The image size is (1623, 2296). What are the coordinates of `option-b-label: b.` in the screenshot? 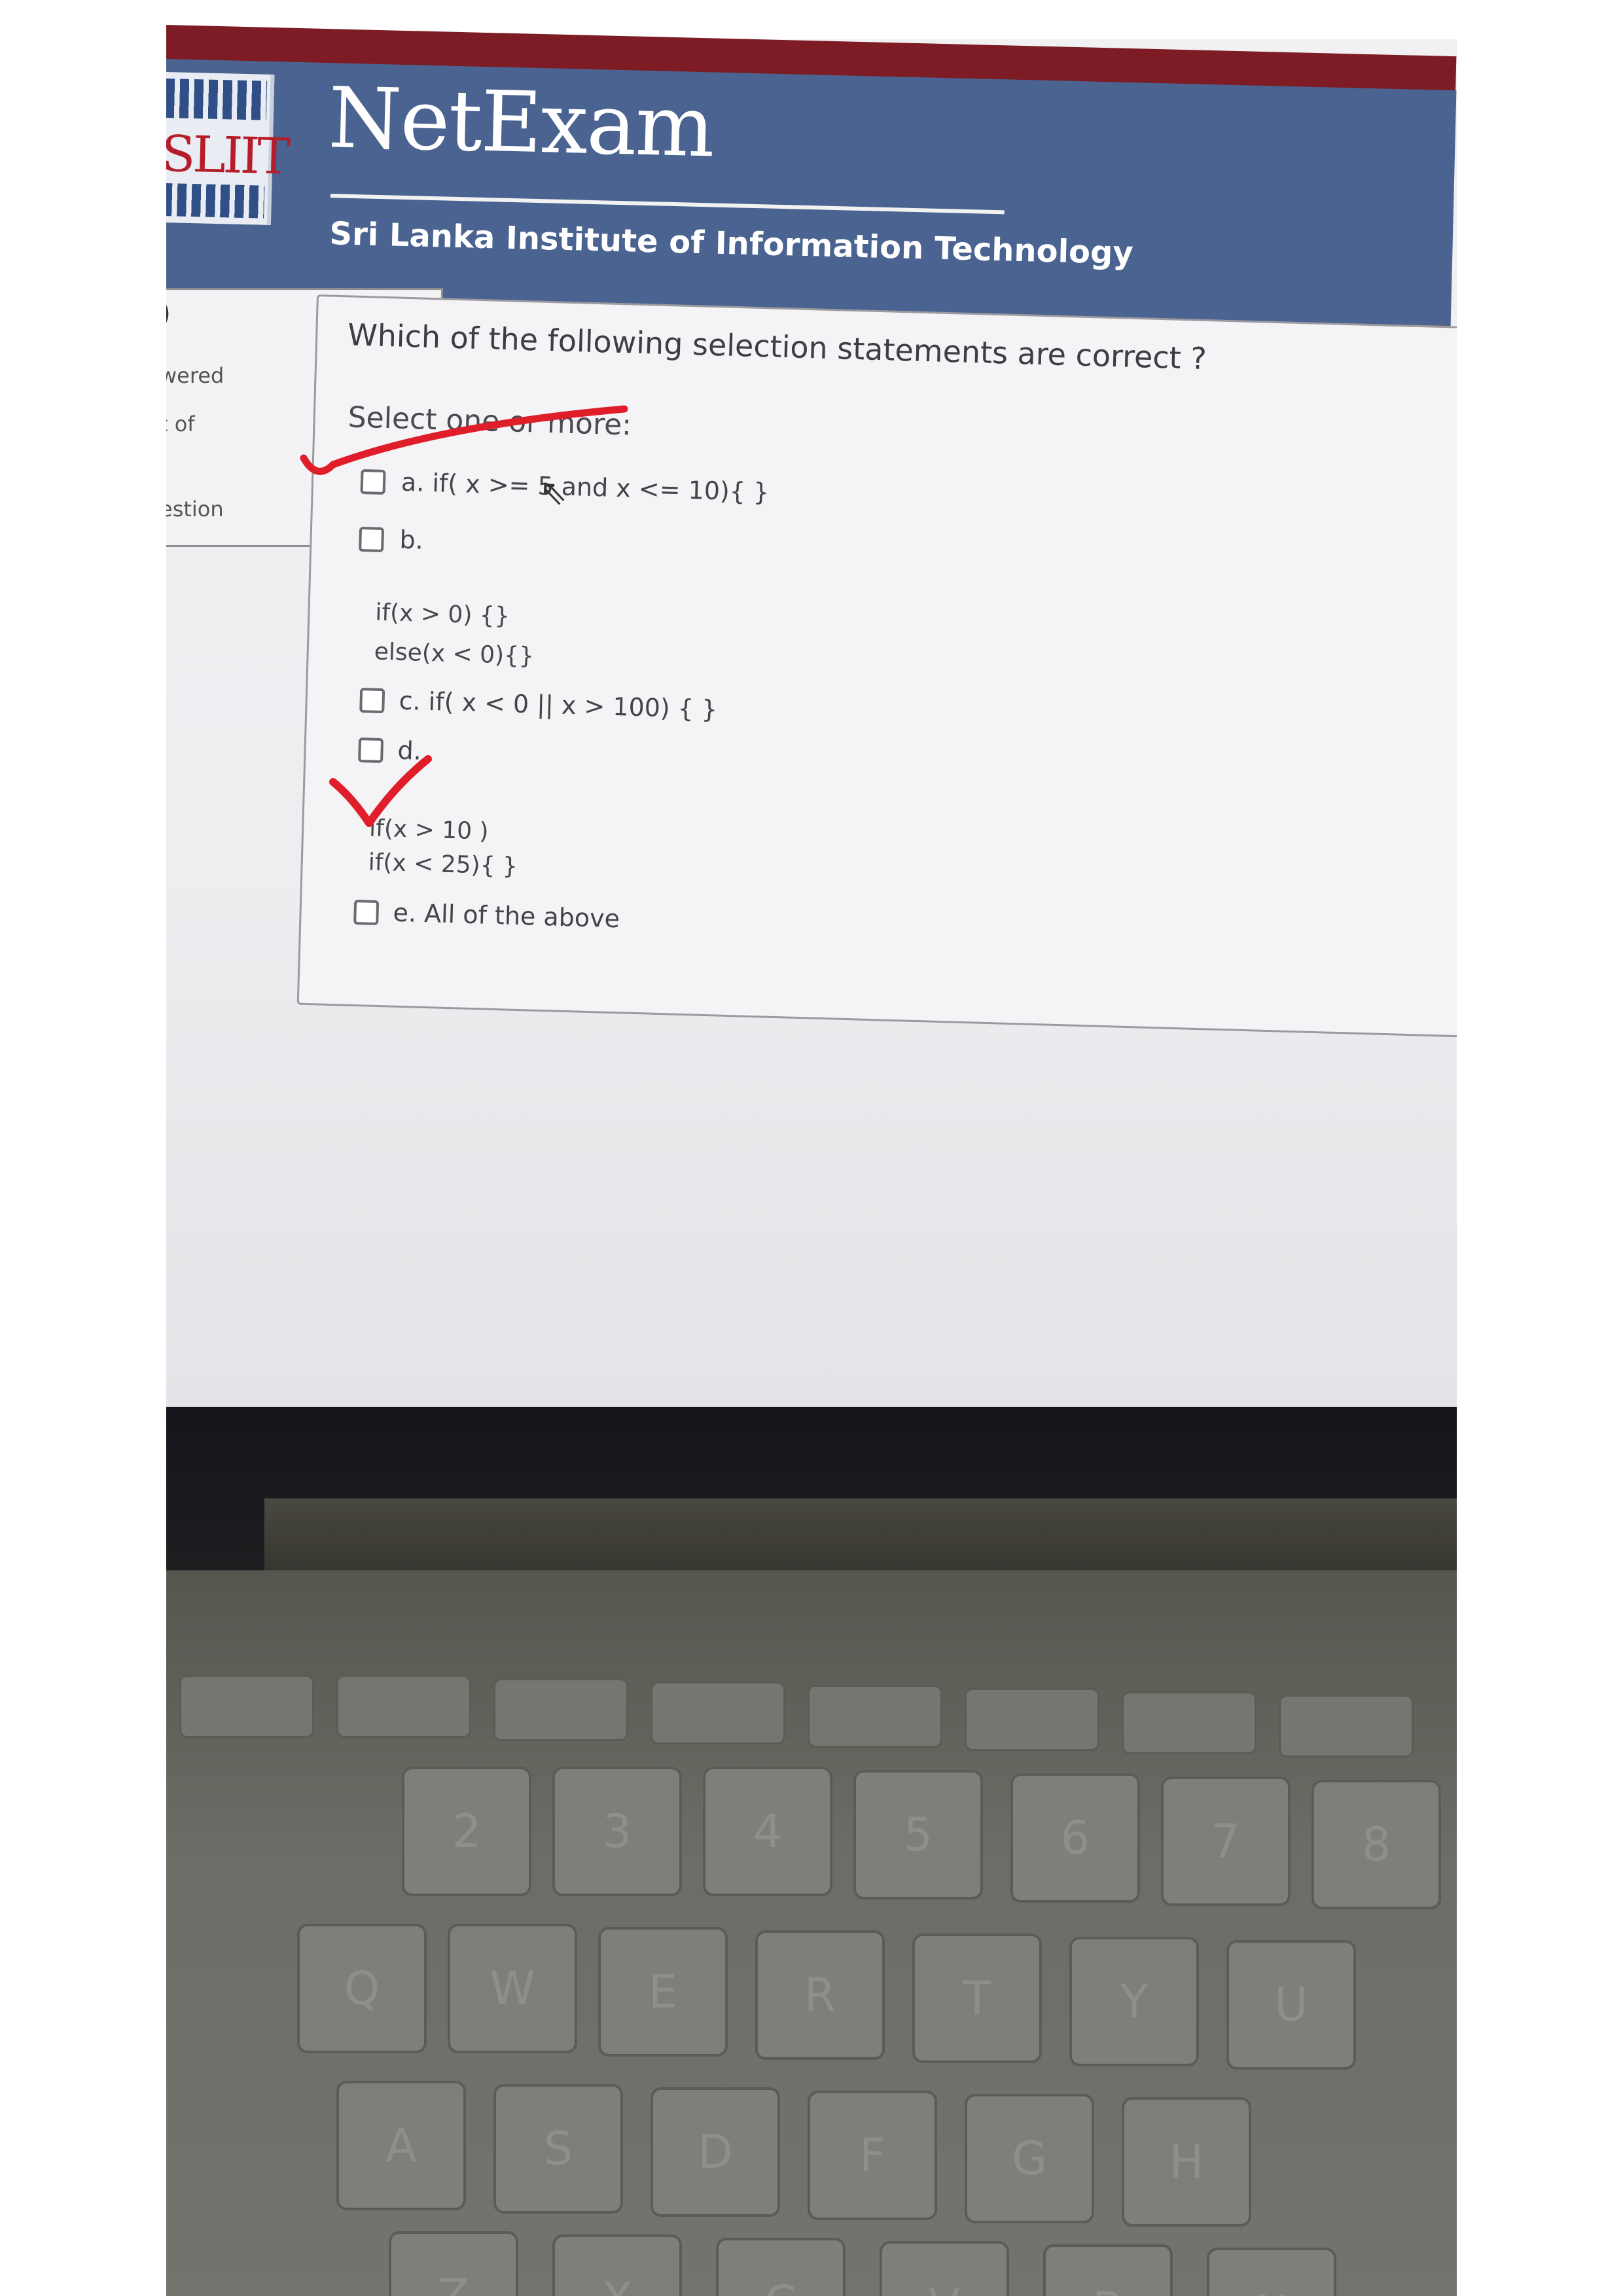 It's located at (411, 540).